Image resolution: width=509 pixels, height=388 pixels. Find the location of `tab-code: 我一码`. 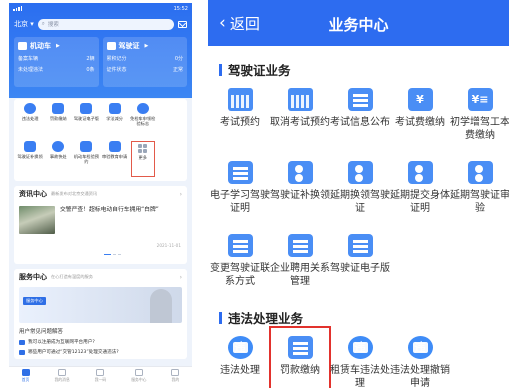

tab-code: 我一码 is located at coordinates (100, 375).